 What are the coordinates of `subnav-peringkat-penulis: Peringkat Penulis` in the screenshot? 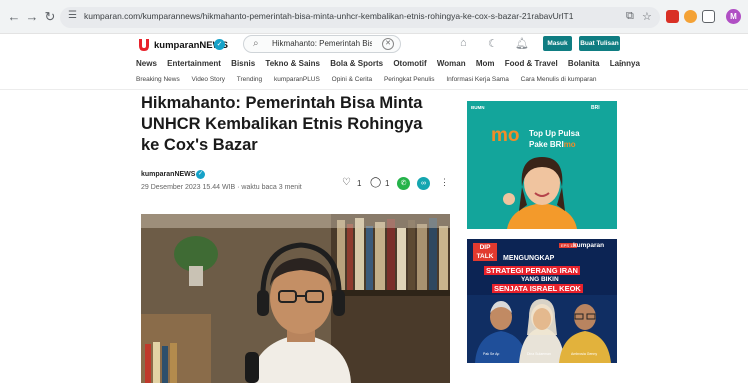 It's located at (409, 79).